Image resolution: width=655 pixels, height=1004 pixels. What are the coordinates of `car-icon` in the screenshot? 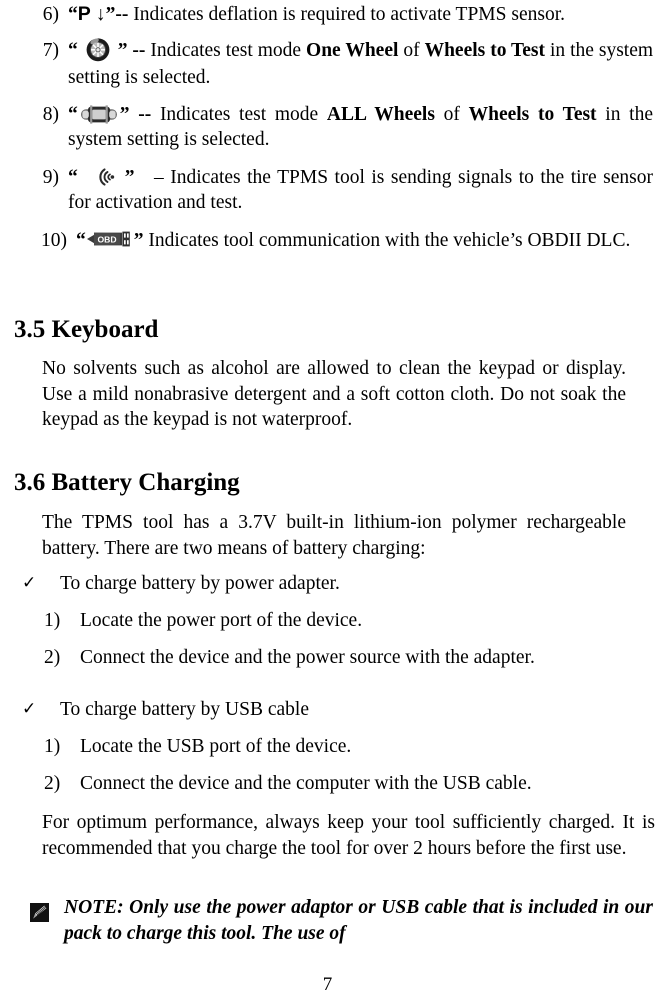 It's located at (99, 114).